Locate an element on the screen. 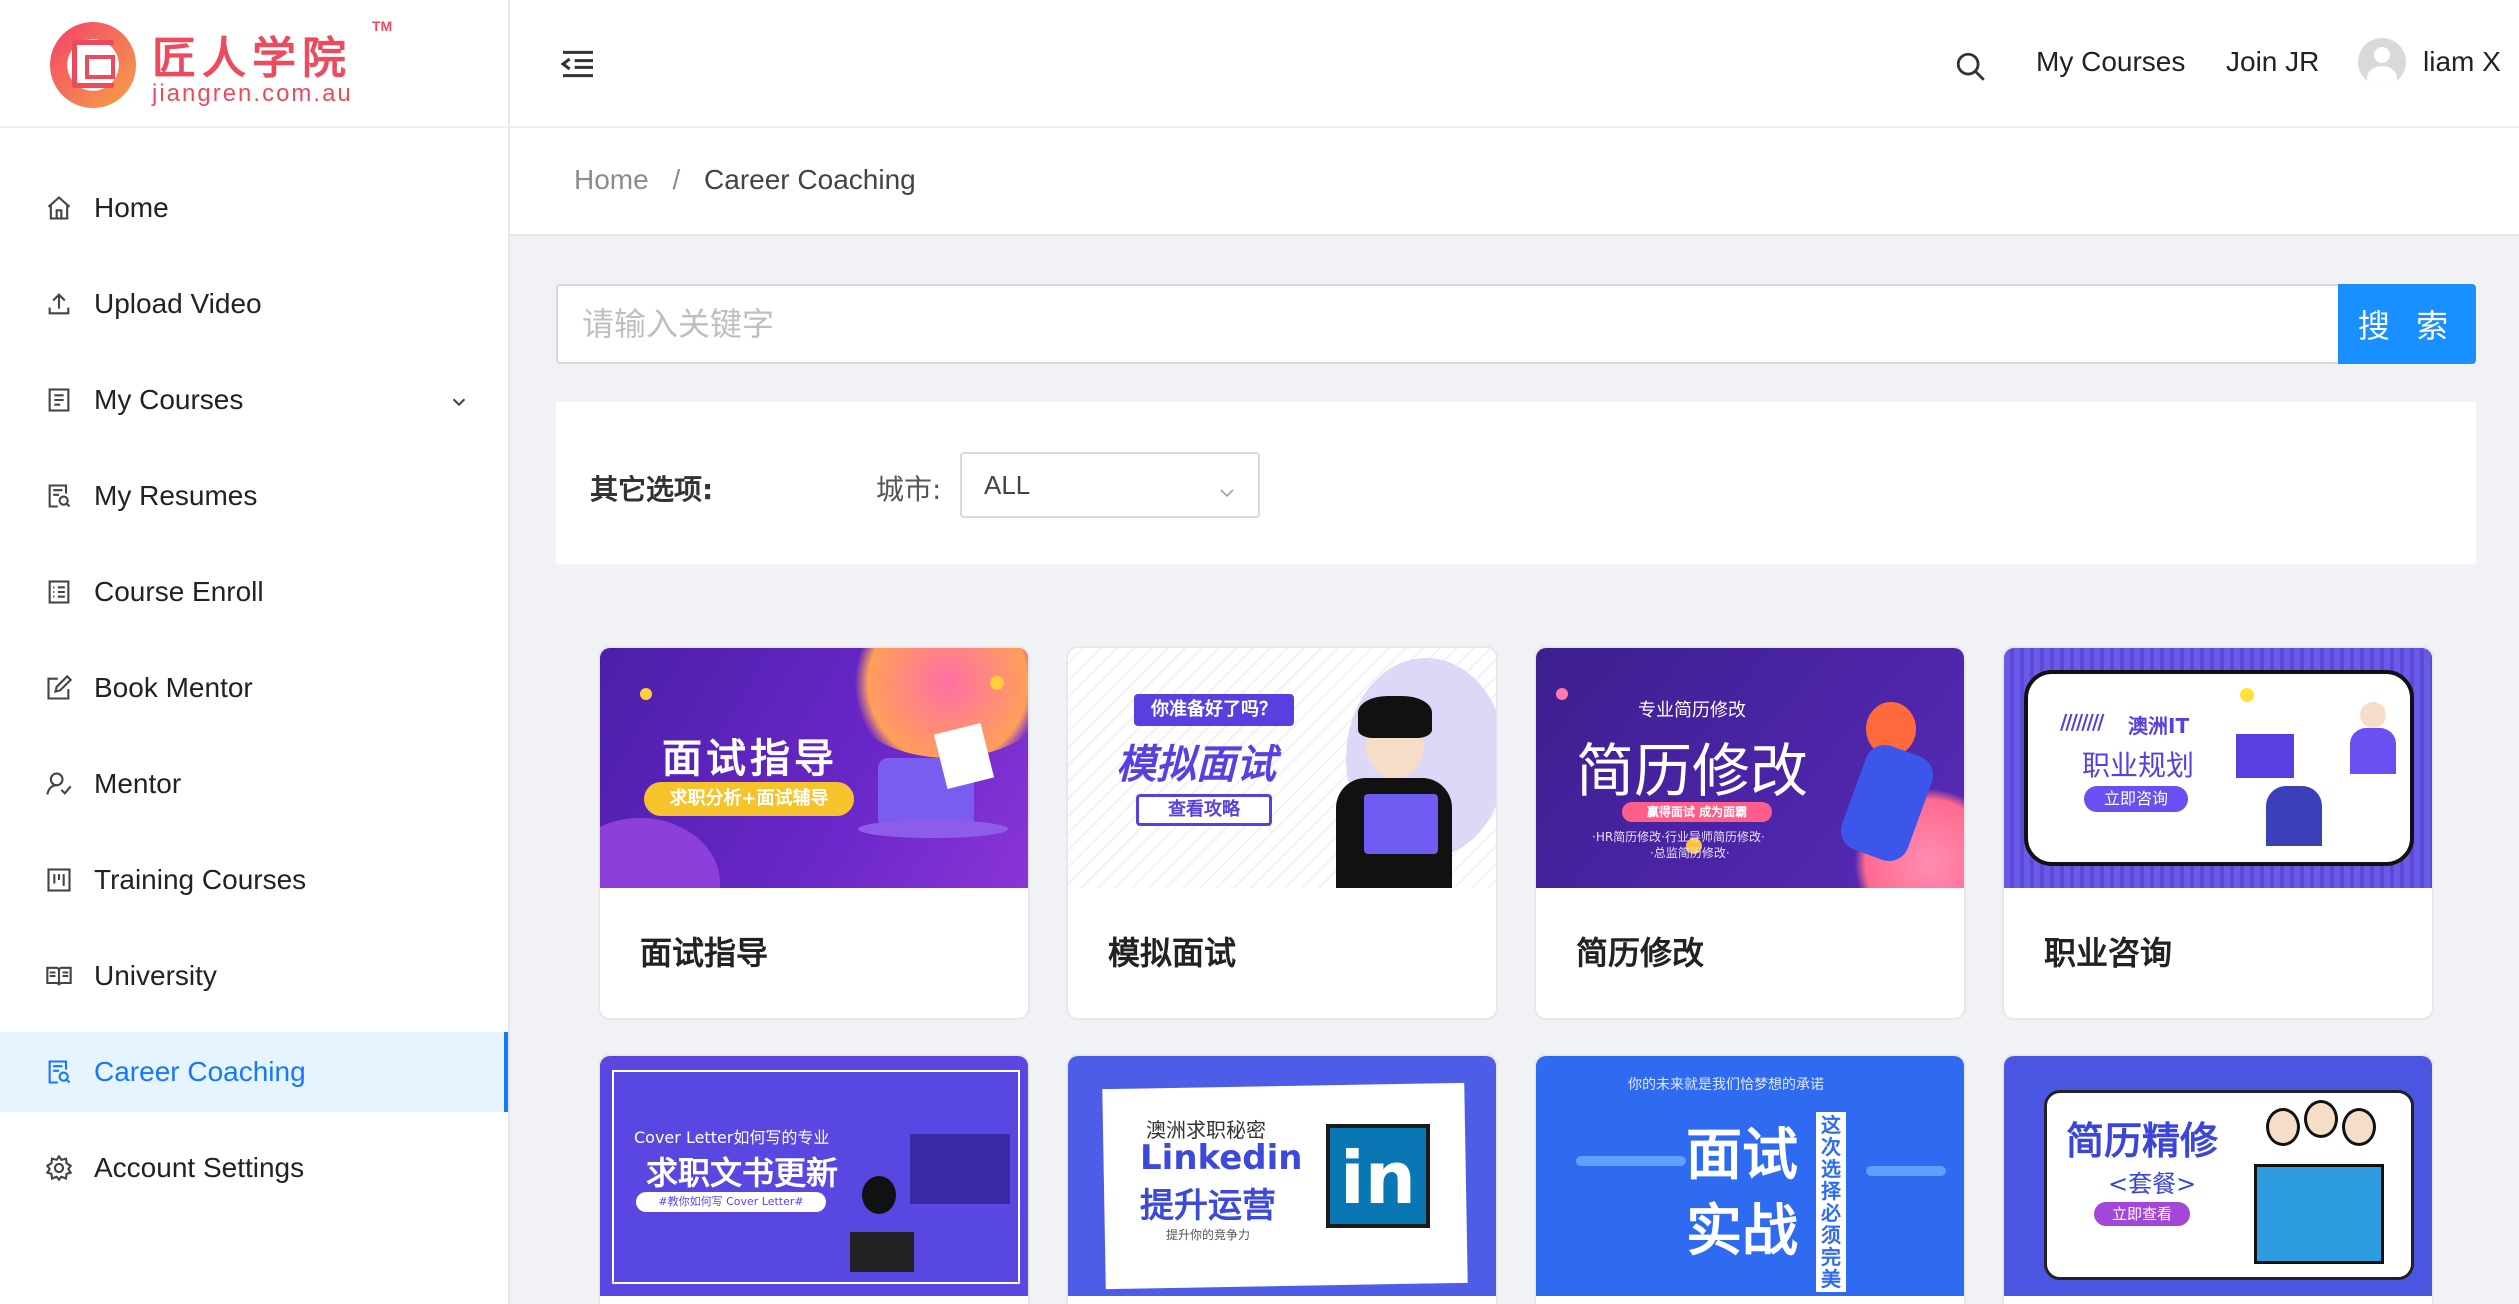  course-card: 澳洲求职秘密 Linkedin 提升运营 提升你的竞争力 in is located at coordinates (1282, 1179).